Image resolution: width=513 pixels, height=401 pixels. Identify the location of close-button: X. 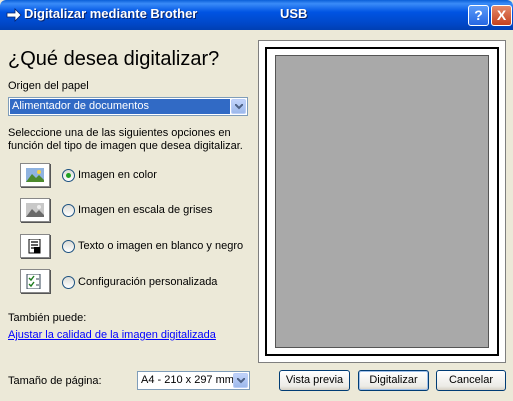
(501, 15).